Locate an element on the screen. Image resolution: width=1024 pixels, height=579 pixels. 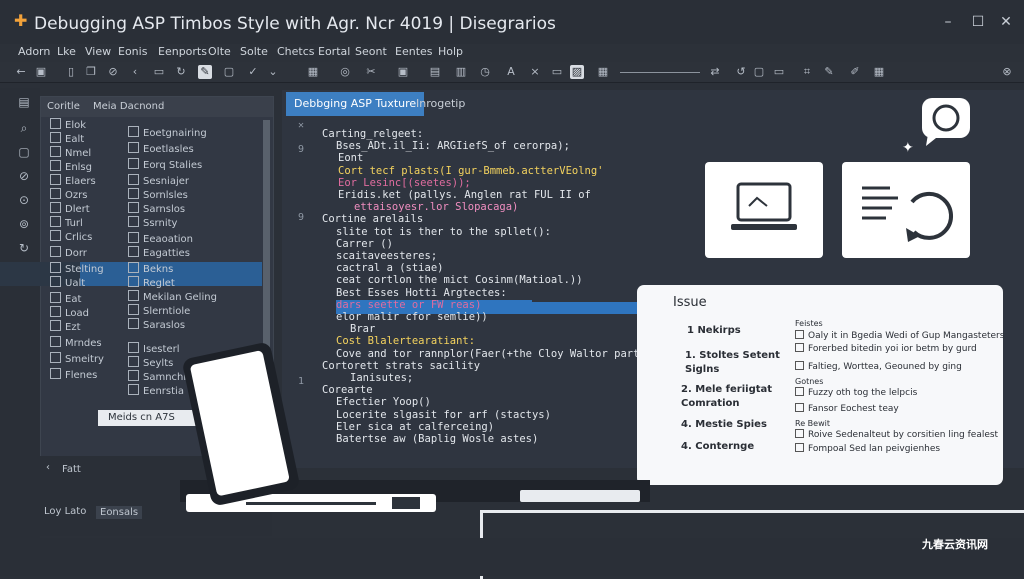
tree-item: Seylts is located at coordinates (150, 362).